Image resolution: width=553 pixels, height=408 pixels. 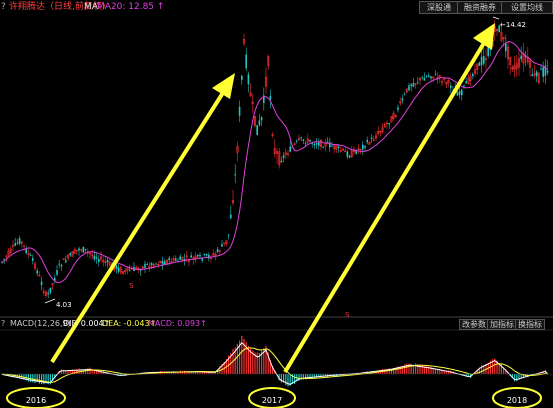 I want to click on macd-indicator-name: MACD(12,26,9), so click(x=40, y=323).